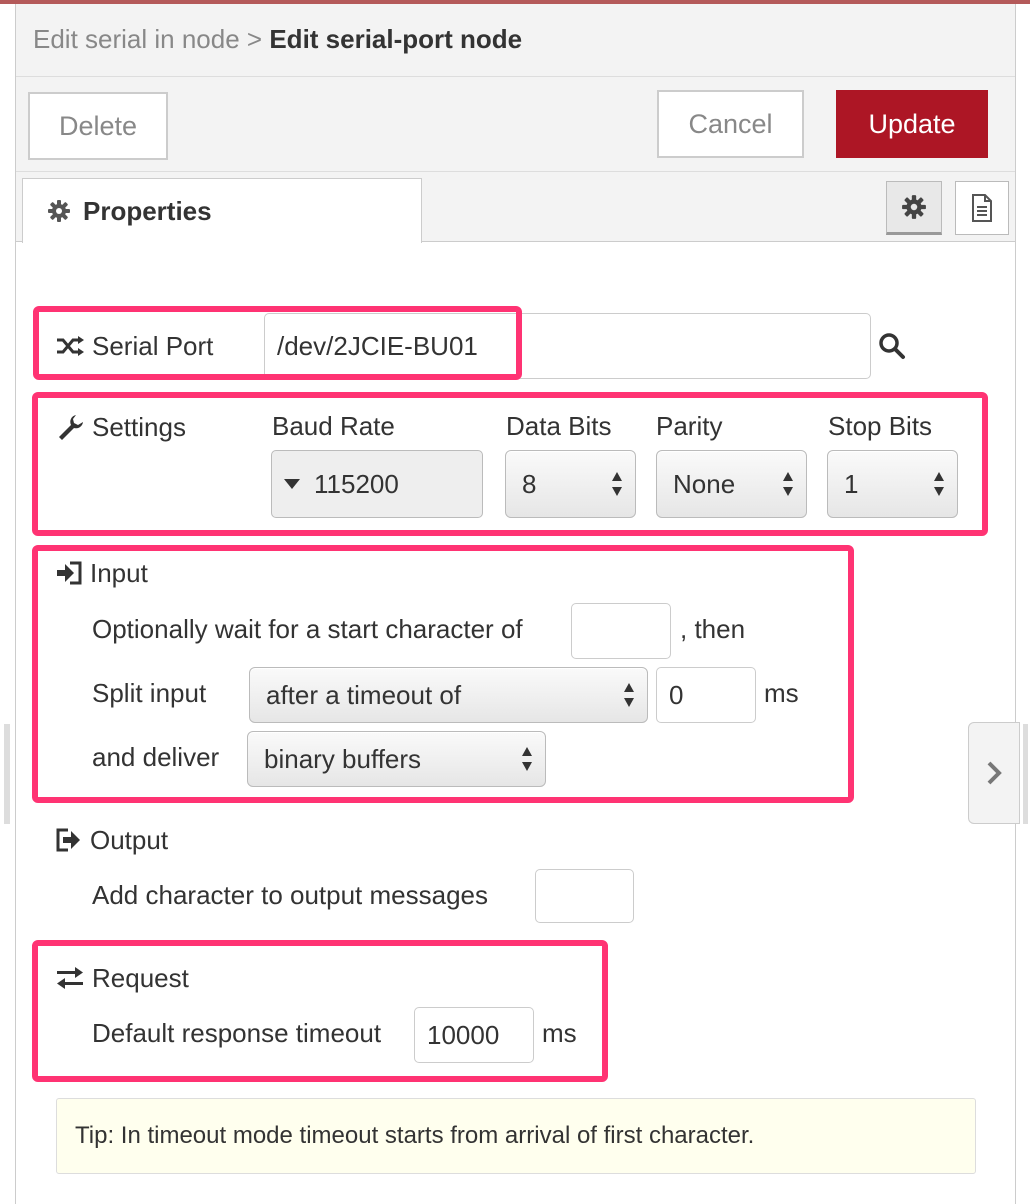 This screenshot has height=1204, width=1030. What do you see at coordinates (69, 573) in the screenshot?
I see `sign-in-icon` at bounding box center [69, 573].